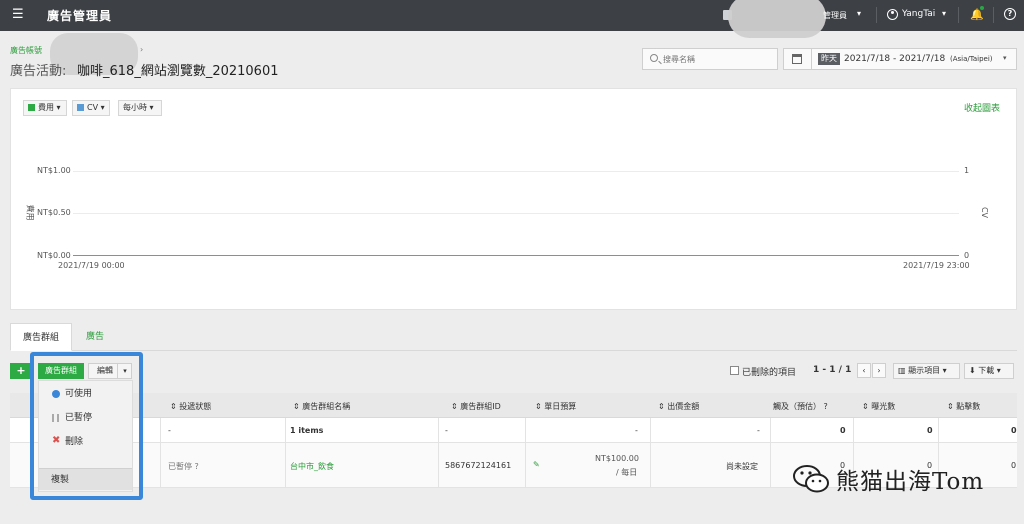 The width and height of the screenshot is (1024, 524). I want to click on calendar-icon, so click(797, 59).